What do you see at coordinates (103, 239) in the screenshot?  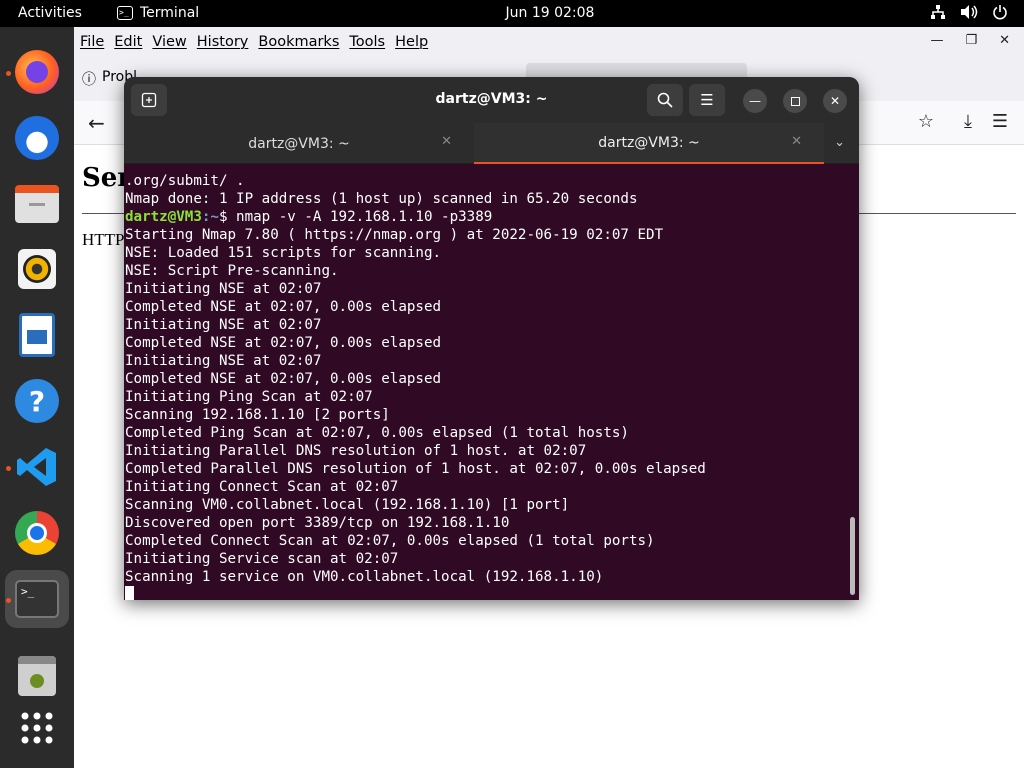 I see `page-text: HTTP` at bounding box center [103, 239].